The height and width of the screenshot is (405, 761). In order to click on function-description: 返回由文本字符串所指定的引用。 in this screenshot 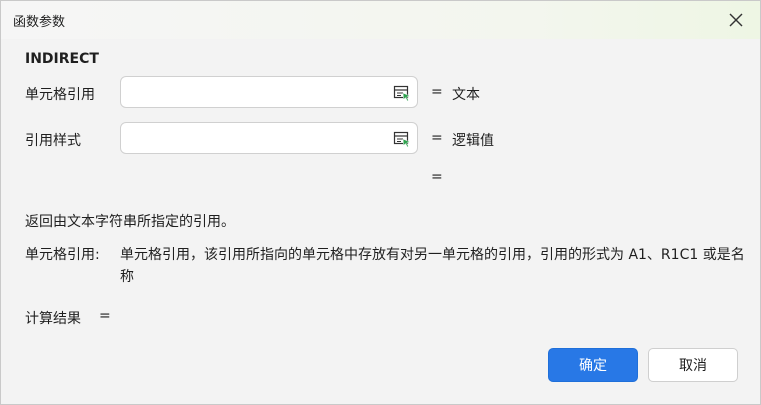, I will do `click(130, 222)`.